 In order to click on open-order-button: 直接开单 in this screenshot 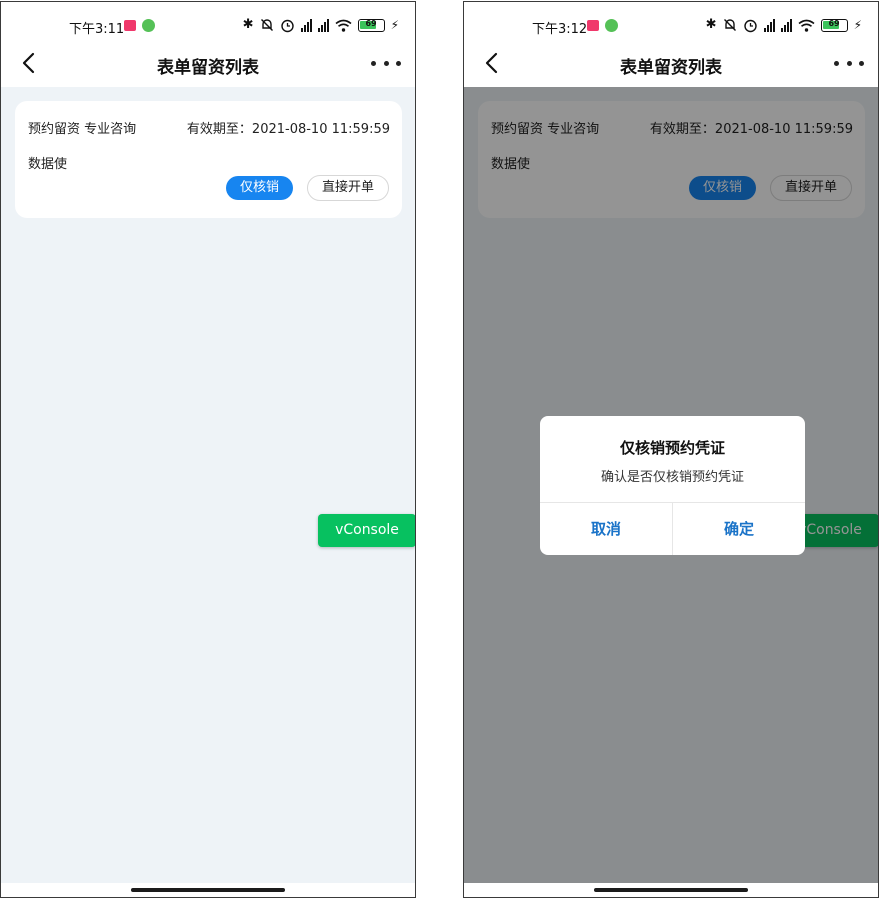, I will do `click(348, 188)`.